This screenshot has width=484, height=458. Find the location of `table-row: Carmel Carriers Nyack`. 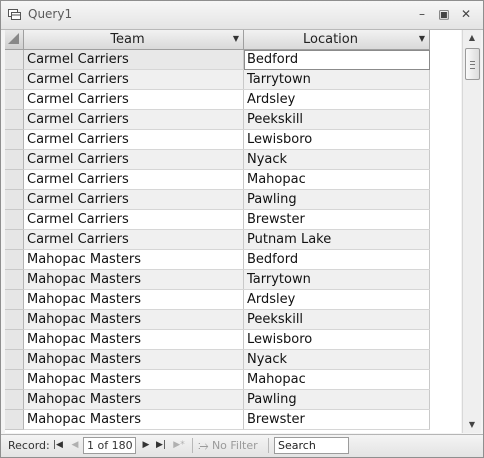

table-row: Carmel Carriers Nyack is located at coordinates (217, 159).